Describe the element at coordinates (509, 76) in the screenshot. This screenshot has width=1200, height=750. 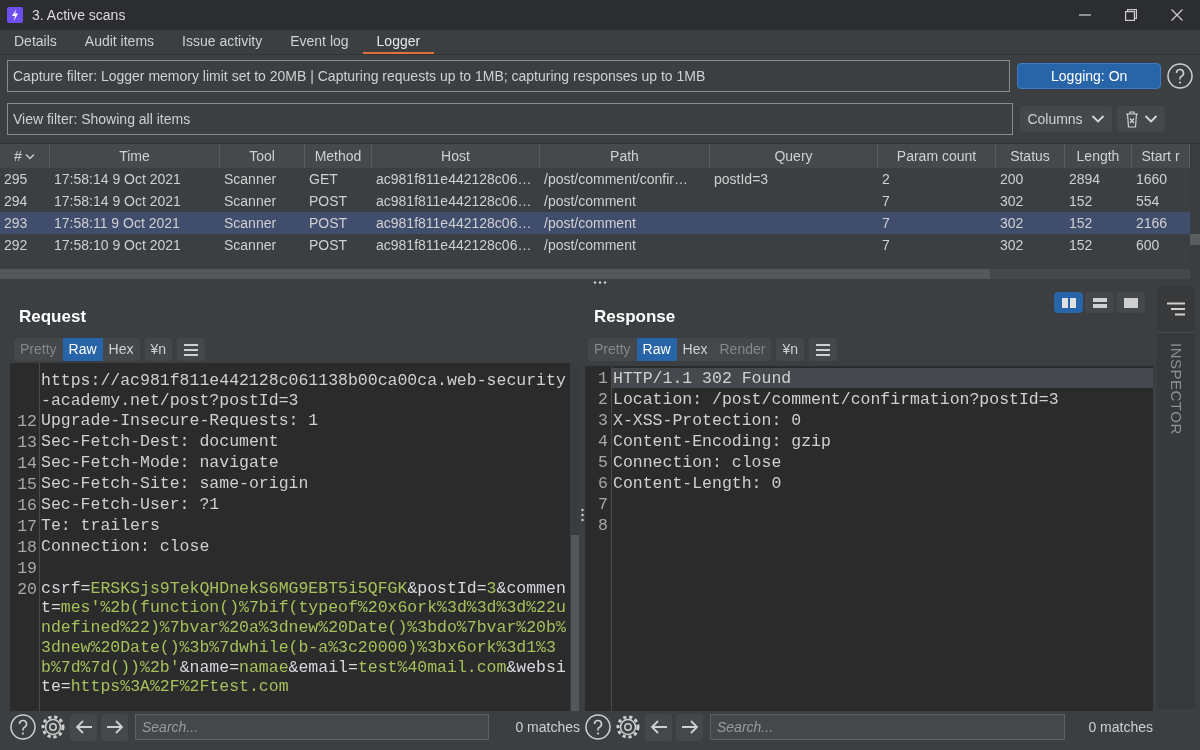
I see `capture-filter-field: Capture filter: Logger memory limit set to 20MB | Capturing requests up to 1MB; capturing responses up to 1MB` at that location.